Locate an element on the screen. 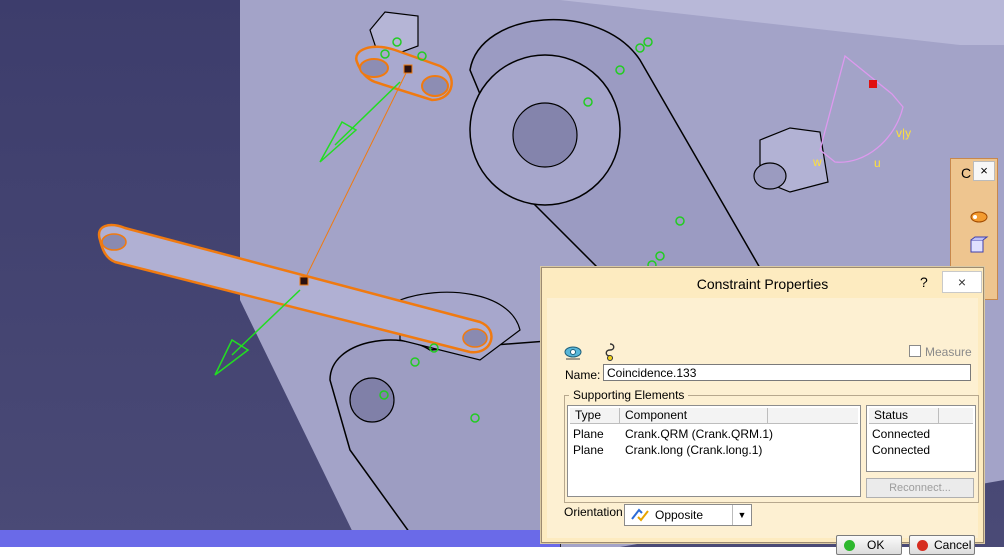 Image resolution: width=1004 pixels, height=555 pixels. column-header-blank is located at coordinates (813, 416).